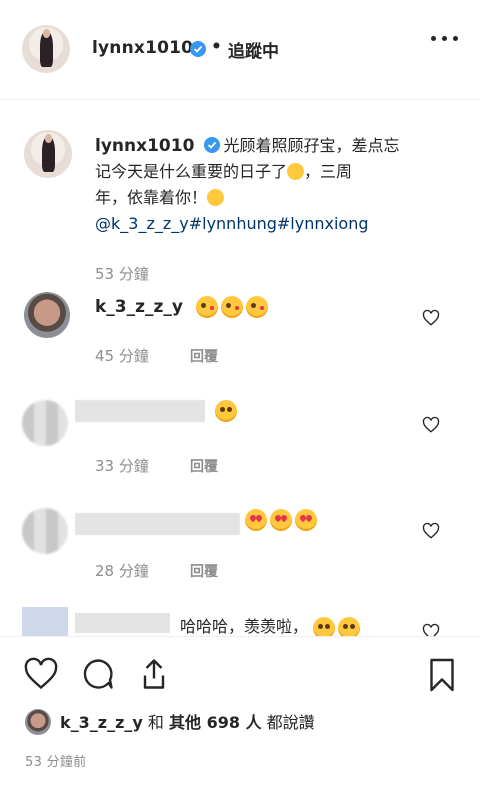 This screenshot has height=794, width=480. What do you see at coordinates (232, 223) in the screenshot?
I see `caption-tags: @k_3_z_z_y#lynnhung#lynnxiong` at bounding box center [232, 223].